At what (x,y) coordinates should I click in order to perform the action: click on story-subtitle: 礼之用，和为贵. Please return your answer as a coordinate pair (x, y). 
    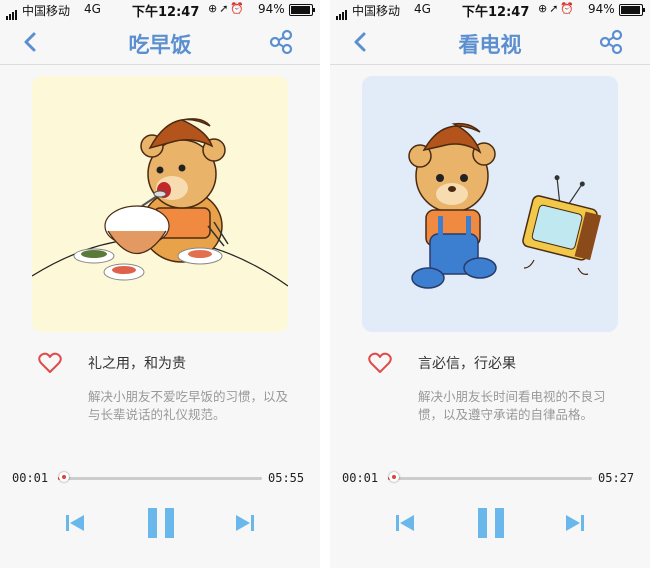
    Looking at the image, I should click on (137, 364).